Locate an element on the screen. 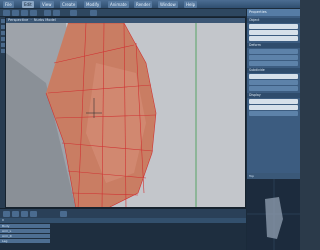 Image resolution: width=320 pixels, height=250 pixels. select-tool-icon is located at coordinates (6, 13).